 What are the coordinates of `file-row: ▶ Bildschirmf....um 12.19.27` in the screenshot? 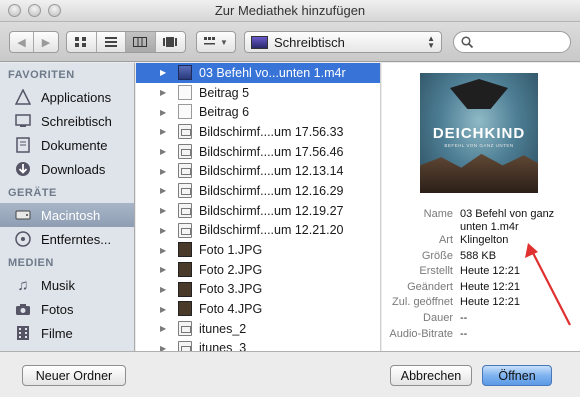 It's located at (258, 211).